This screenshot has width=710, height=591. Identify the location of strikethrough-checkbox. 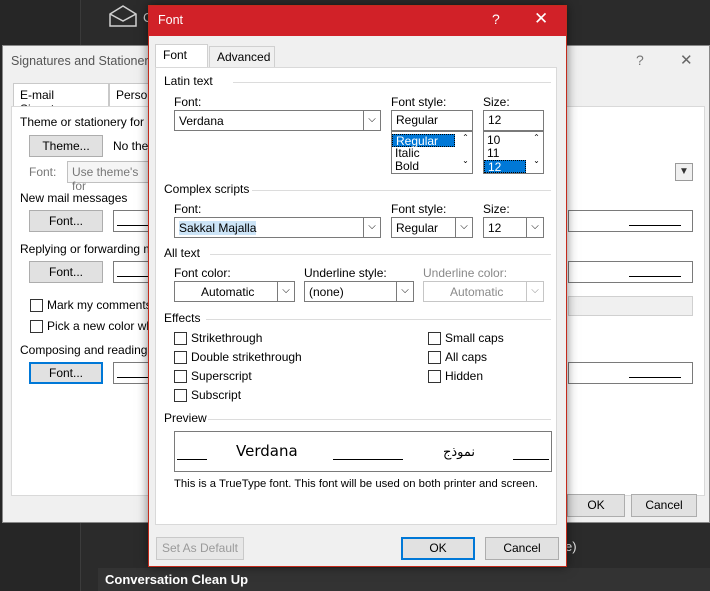
(180, 338).